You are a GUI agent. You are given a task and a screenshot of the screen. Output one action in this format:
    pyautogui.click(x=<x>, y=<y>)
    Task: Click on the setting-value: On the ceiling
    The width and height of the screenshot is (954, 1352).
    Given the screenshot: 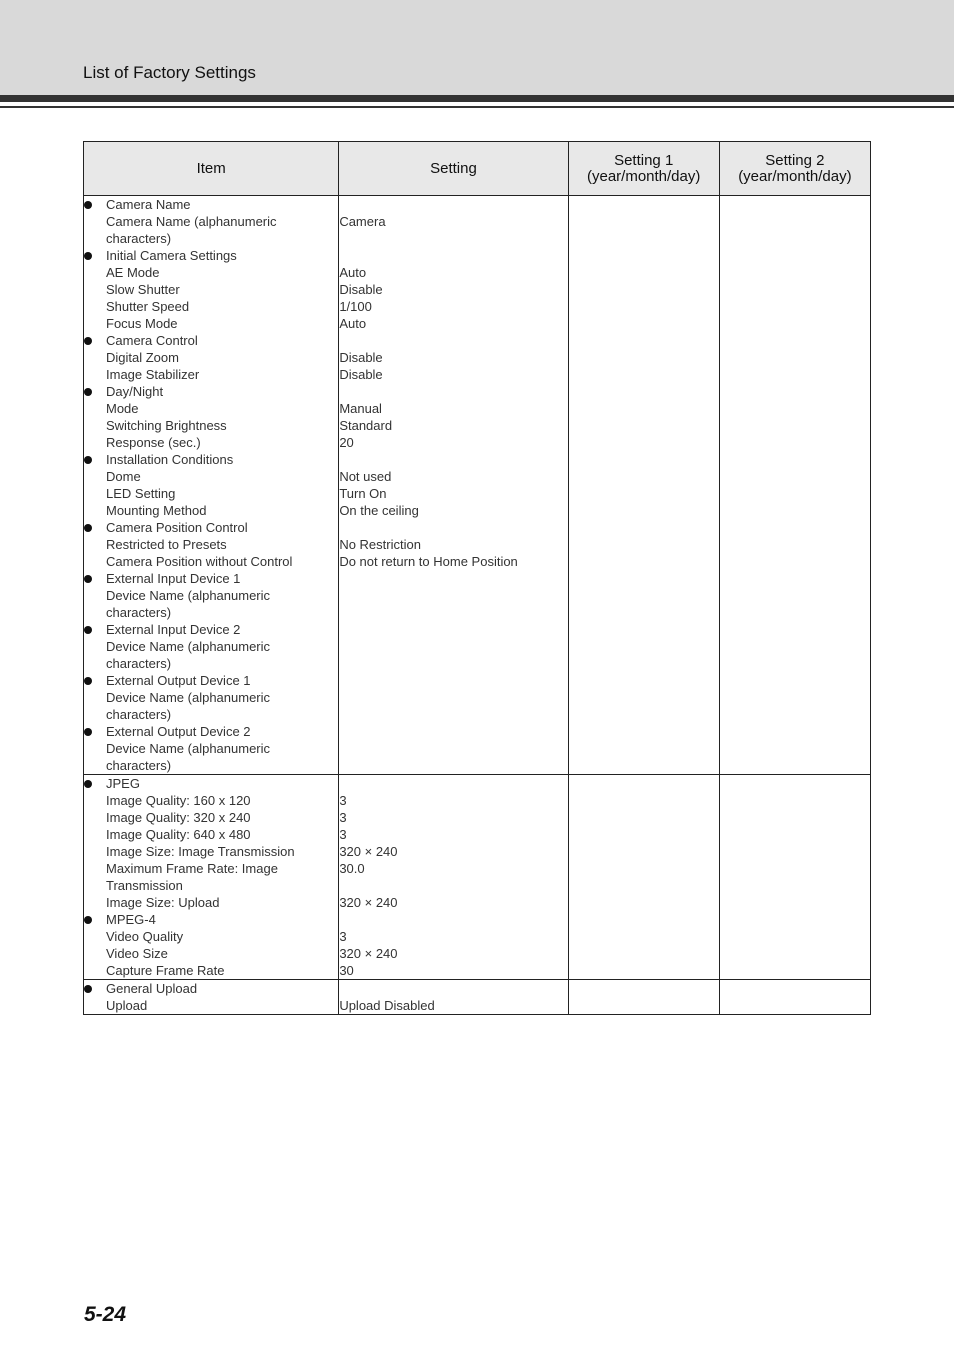 What is the action you would take?
    pyautogui.click(x=379, y=510)
    